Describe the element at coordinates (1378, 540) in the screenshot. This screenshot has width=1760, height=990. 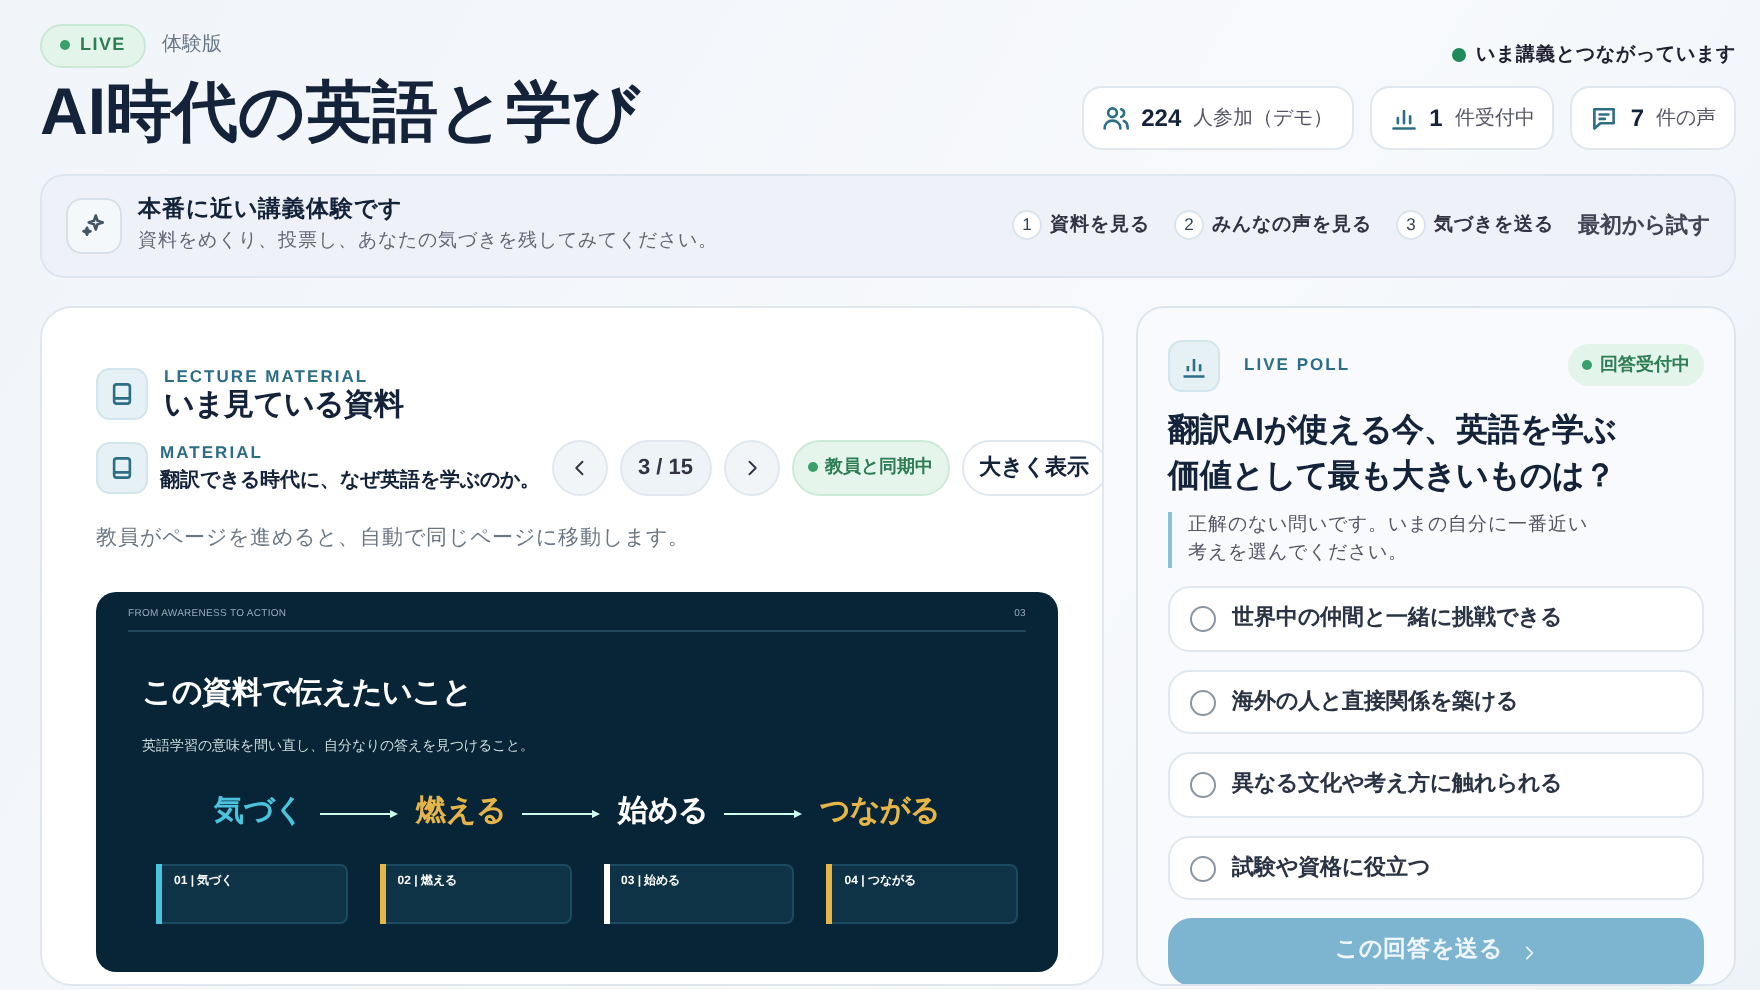
I see `poll-hint: 正解のない問いです。いまの自分に一番近い考えを選んでください。` at that location.